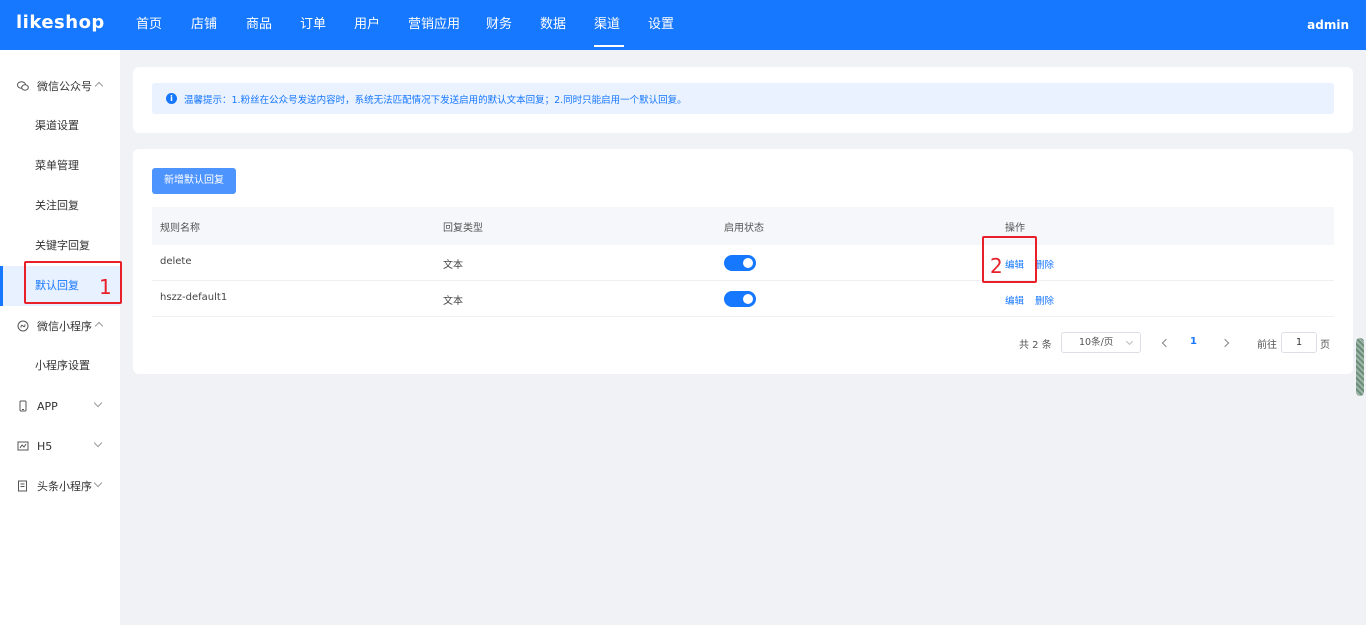 This screenshot has height=625, width=1366. I want to click on sidebar-group-app: APP, so click(60, 406).